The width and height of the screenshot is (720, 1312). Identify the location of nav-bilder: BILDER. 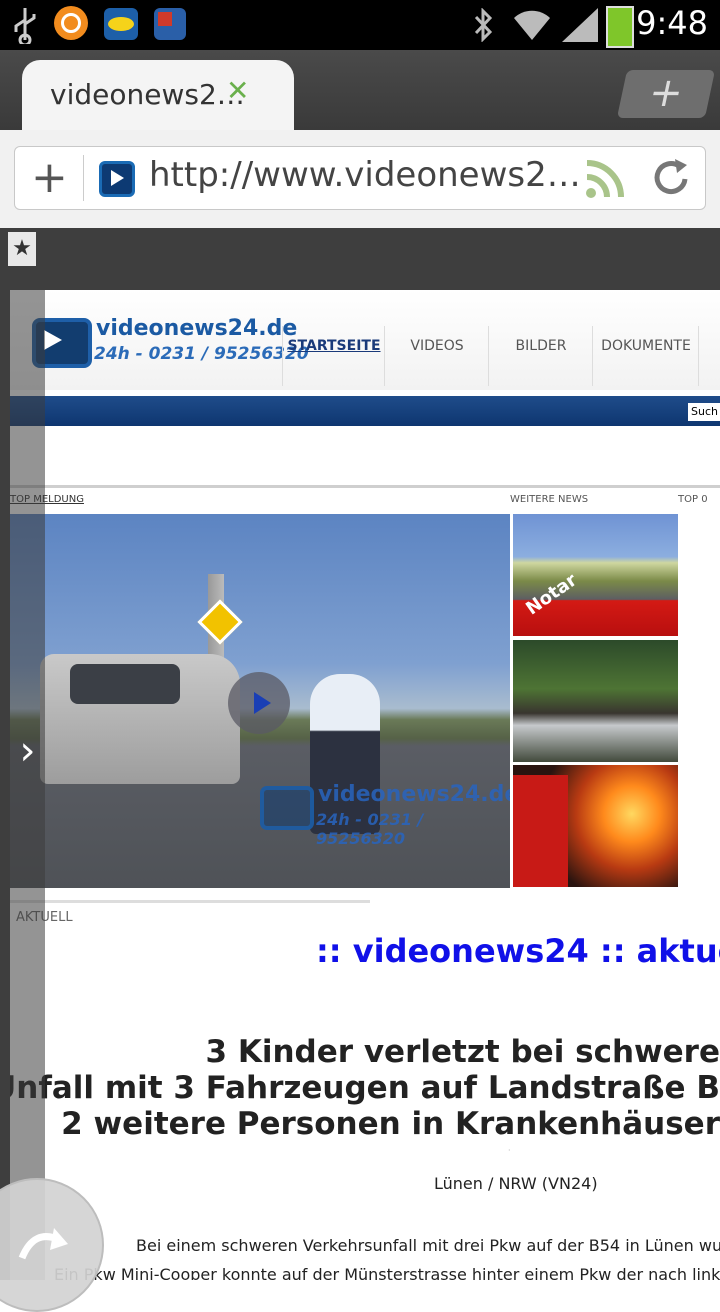
(540, 356).